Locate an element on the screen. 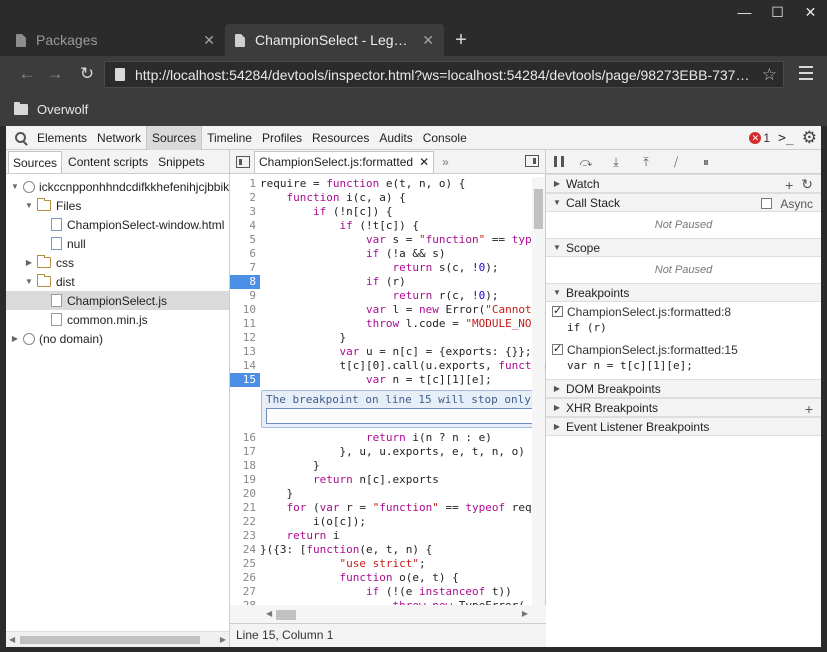 The height and width of the screenshot is (652, 827). tree-item: ▼ Files is located at coordinates (117, 205).